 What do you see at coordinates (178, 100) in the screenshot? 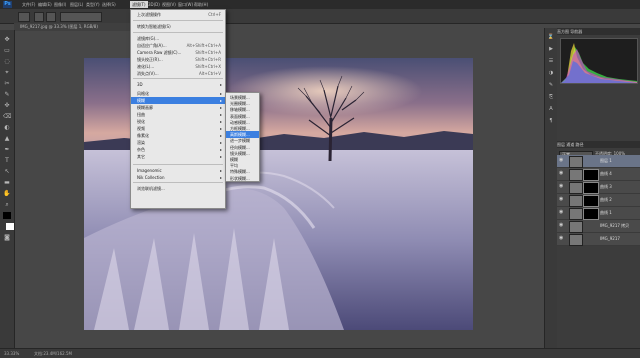
I see `filter-menu-item-blur: 模糊 ▸` at bounding box center [178, 100].